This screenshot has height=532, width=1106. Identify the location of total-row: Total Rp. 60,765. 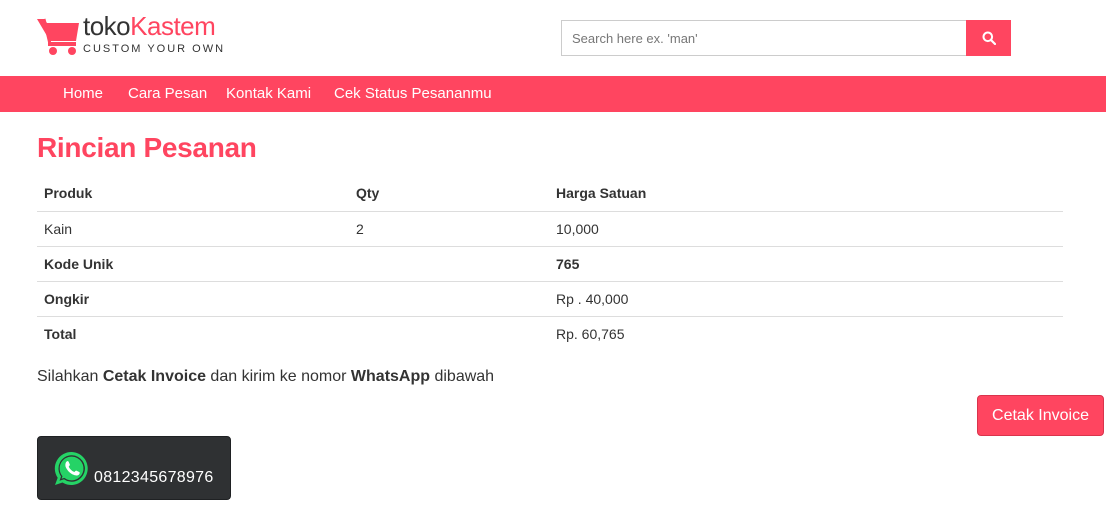
(550, 333).